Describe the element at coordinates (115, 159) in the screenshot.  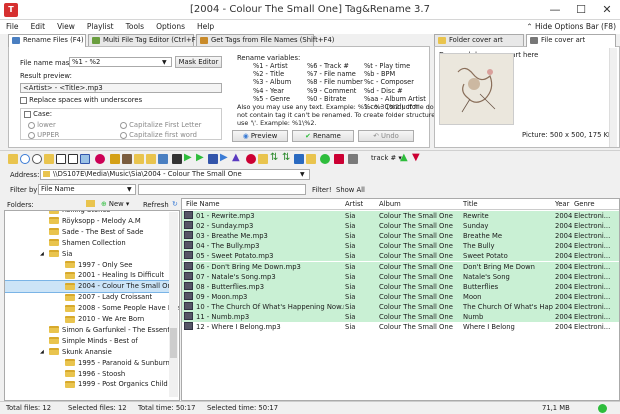
I see `key-icon` at that location.